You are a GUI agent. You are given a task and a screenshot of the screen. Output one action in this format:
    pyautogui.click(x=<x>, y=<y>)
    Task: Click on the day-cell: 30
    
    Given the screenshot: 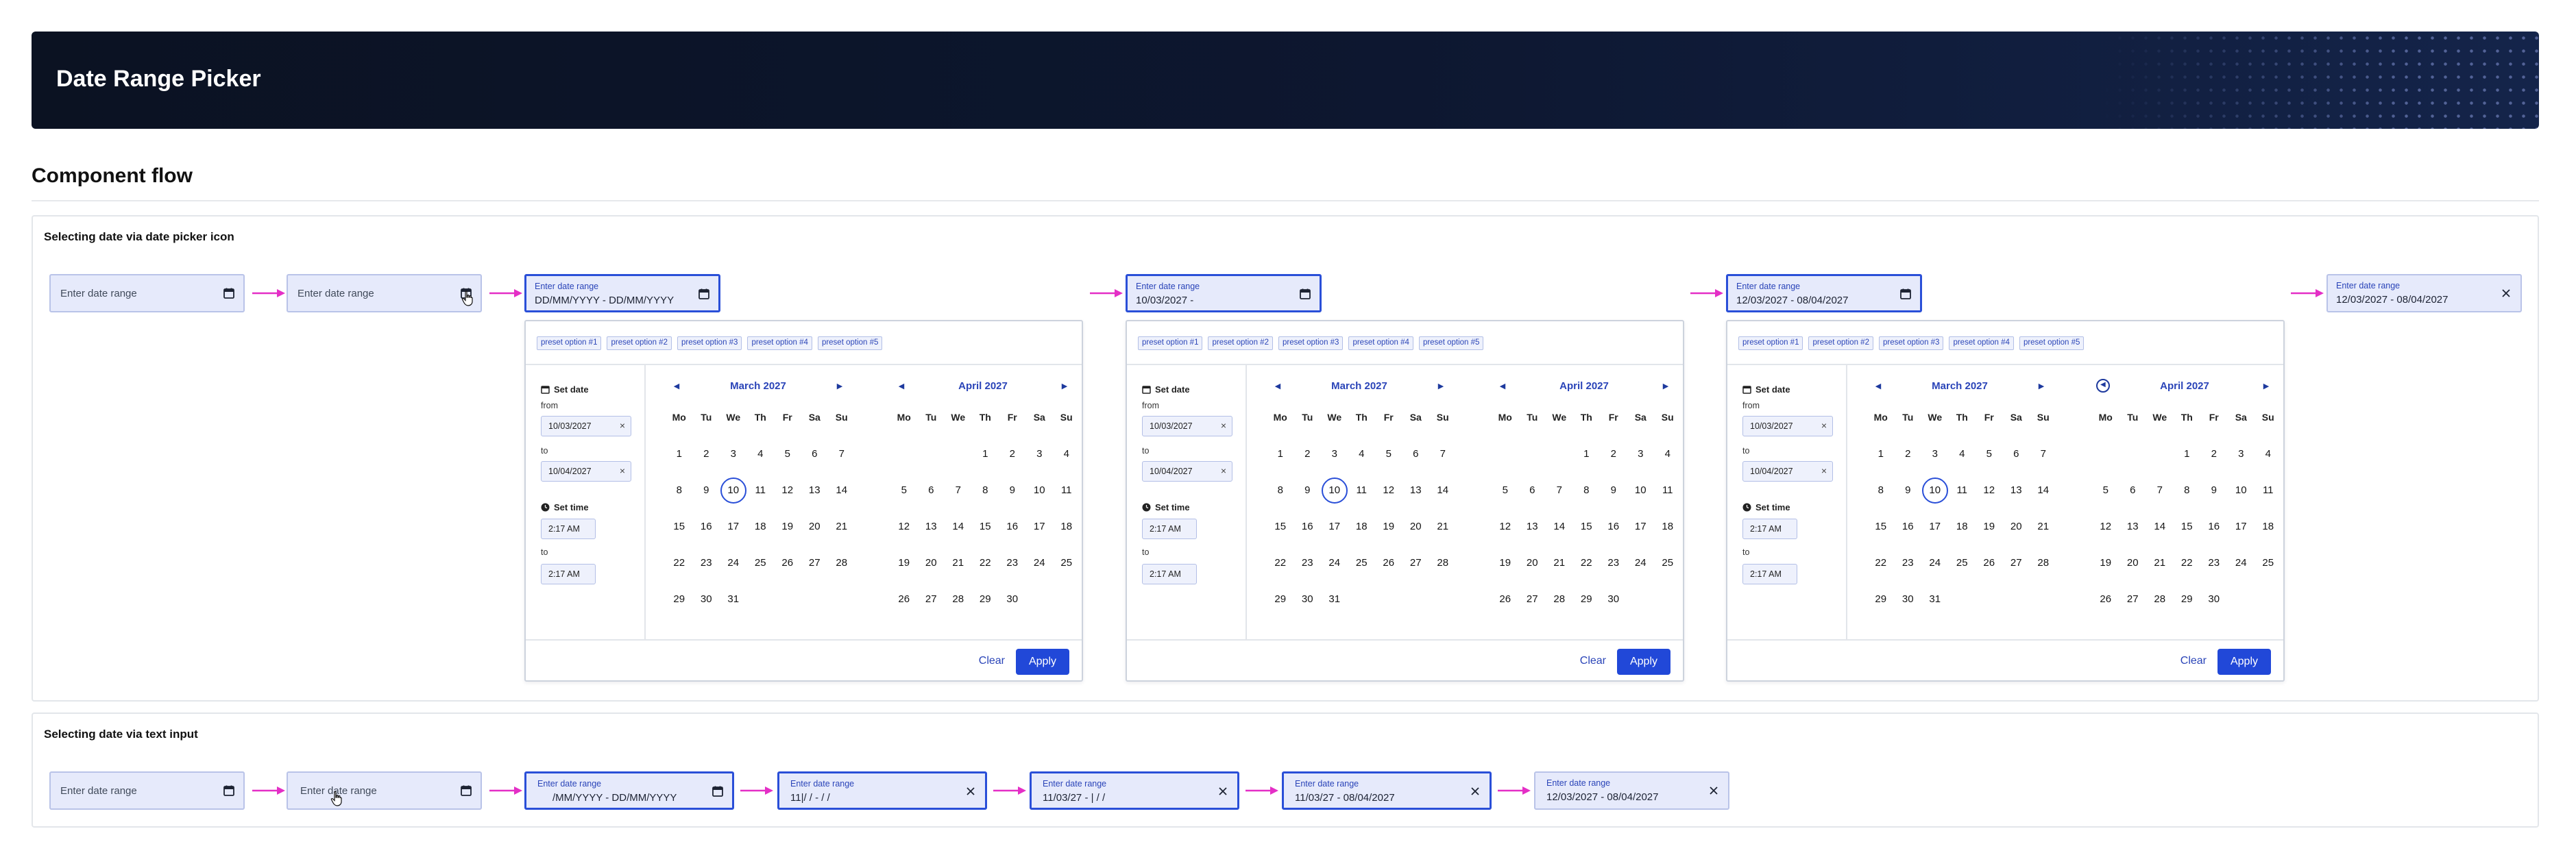 What is the action you would take?
    pyautogui.click(x=1613, y=611)
    